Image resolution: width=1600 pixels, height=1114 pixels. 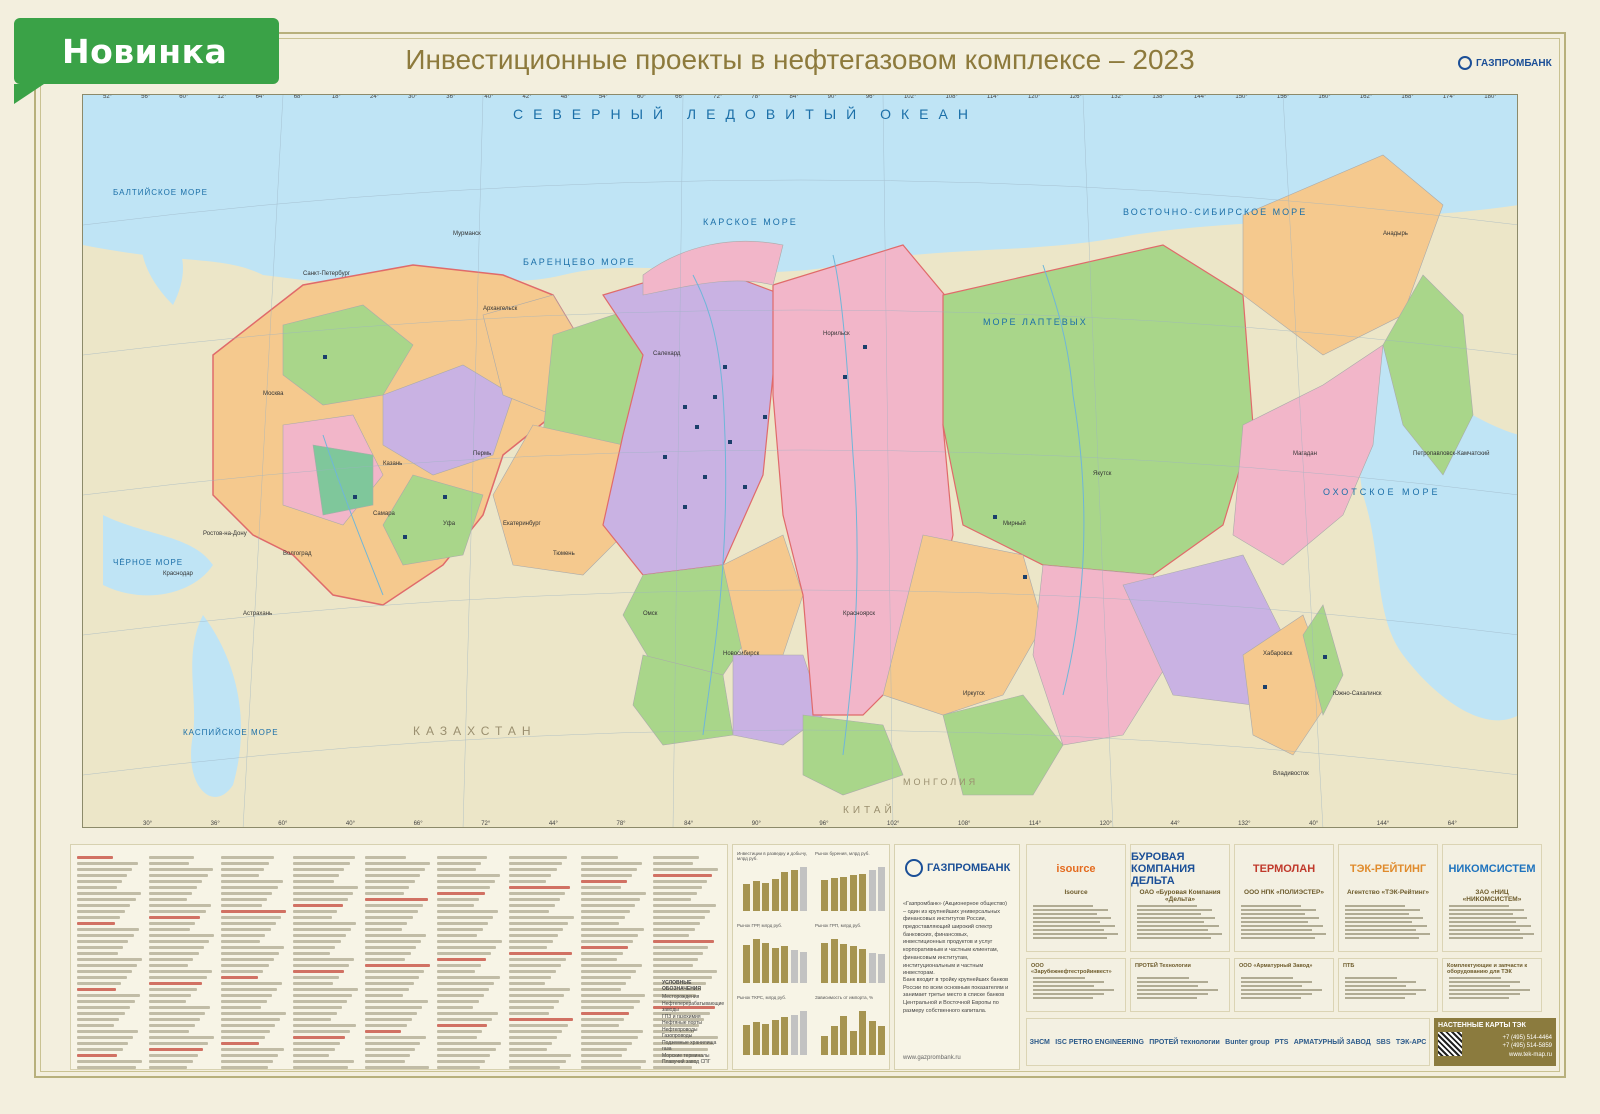 What do you see at coordinates (852, 885) in the screenshot?
I see `mini-chart: Рынок бурения, млрд руб.` at bounding box center [852, 885].